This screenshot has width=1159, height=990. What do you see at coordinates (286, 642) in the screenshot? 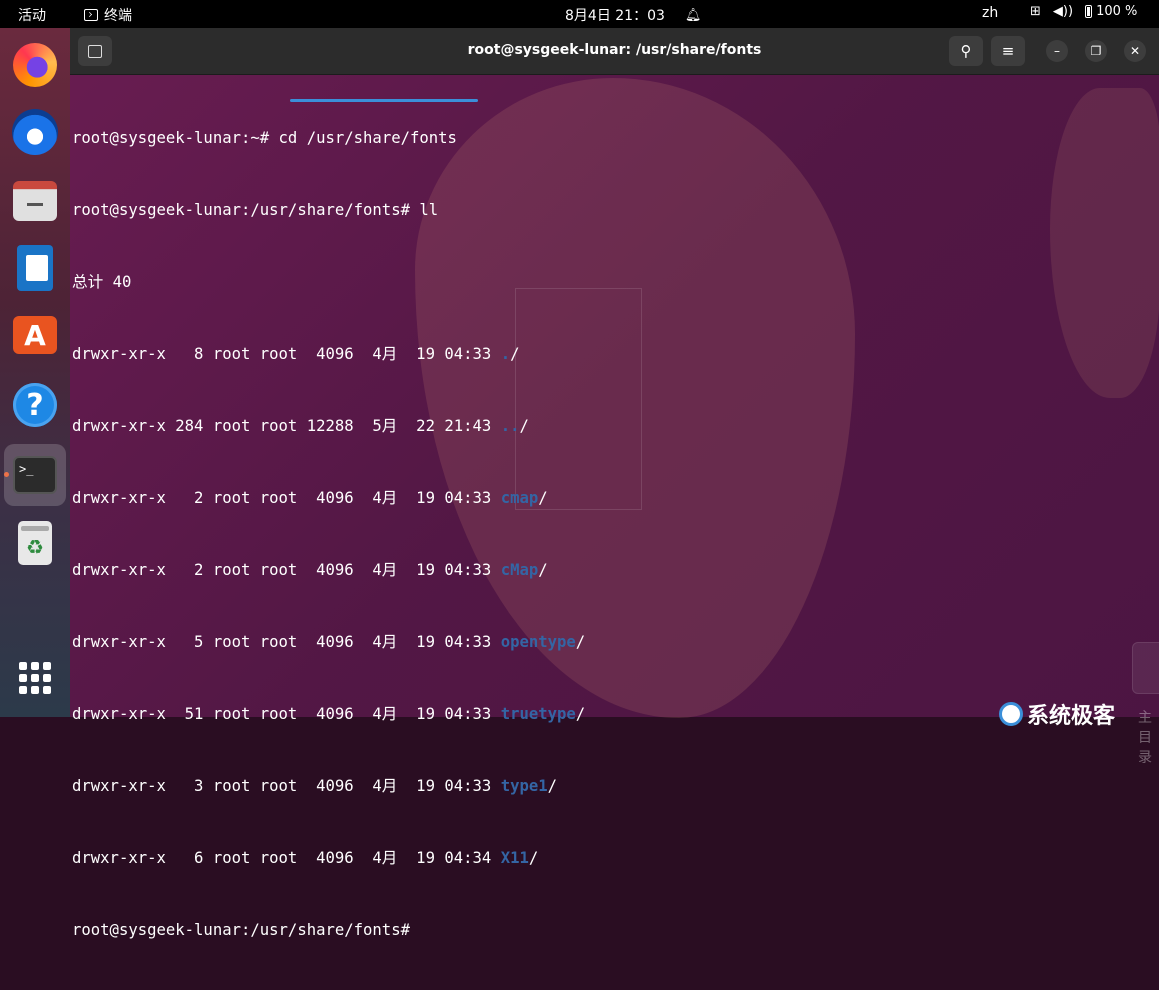
I see `output-text: drwxr-xr-x 5 root root 4096 4月 19 04:33` at bounding box center [286, 642].